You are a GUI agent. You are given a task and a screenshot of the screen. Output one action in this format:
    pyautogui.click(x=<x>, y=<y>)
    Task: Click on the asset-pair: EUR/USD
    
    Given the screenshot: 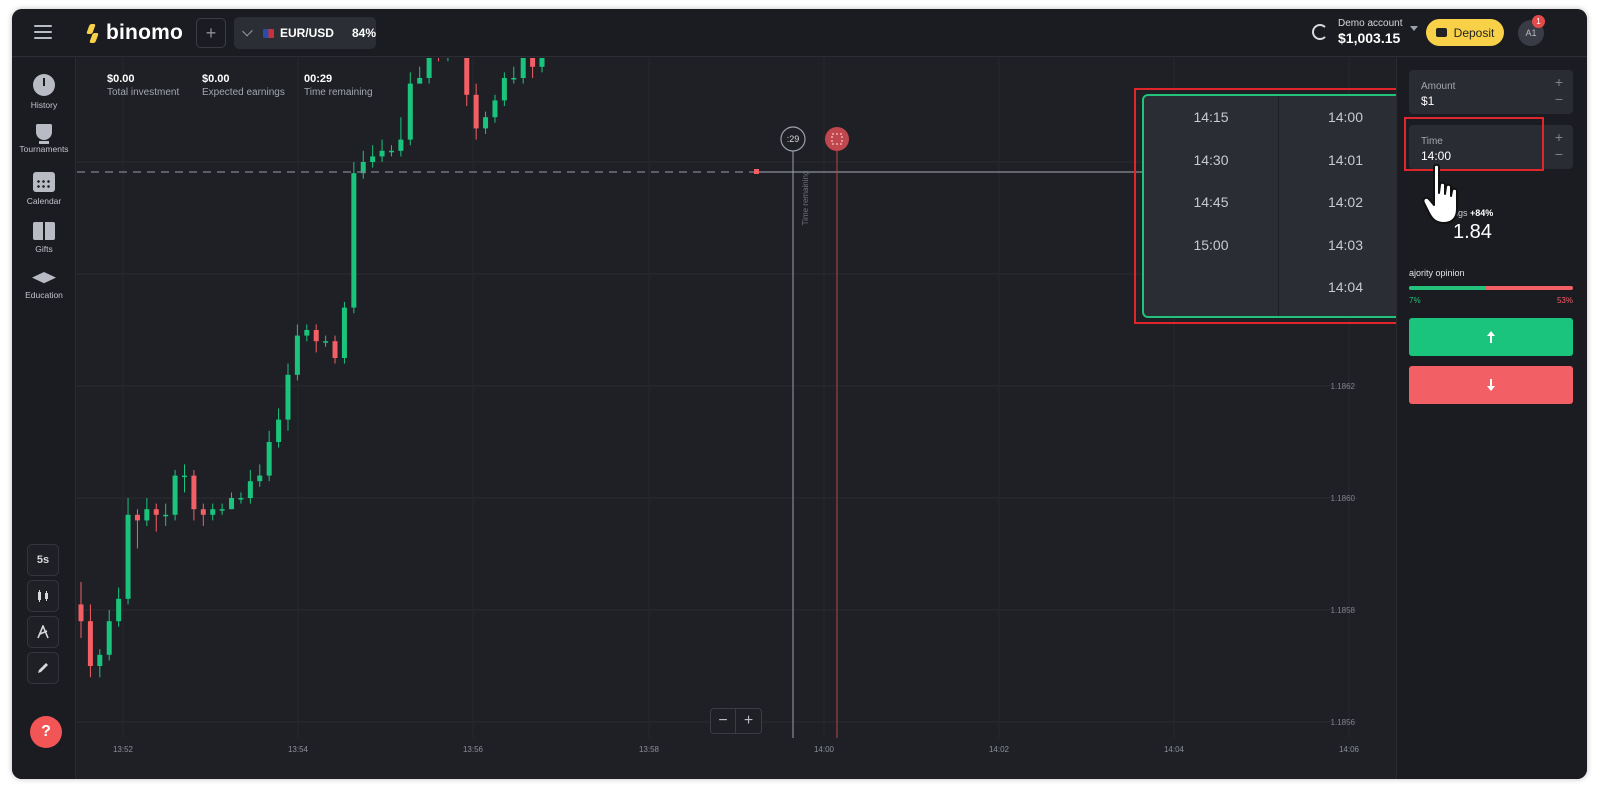 What is the action you would take?
    pyautogui.click(x=306, y=33)
    